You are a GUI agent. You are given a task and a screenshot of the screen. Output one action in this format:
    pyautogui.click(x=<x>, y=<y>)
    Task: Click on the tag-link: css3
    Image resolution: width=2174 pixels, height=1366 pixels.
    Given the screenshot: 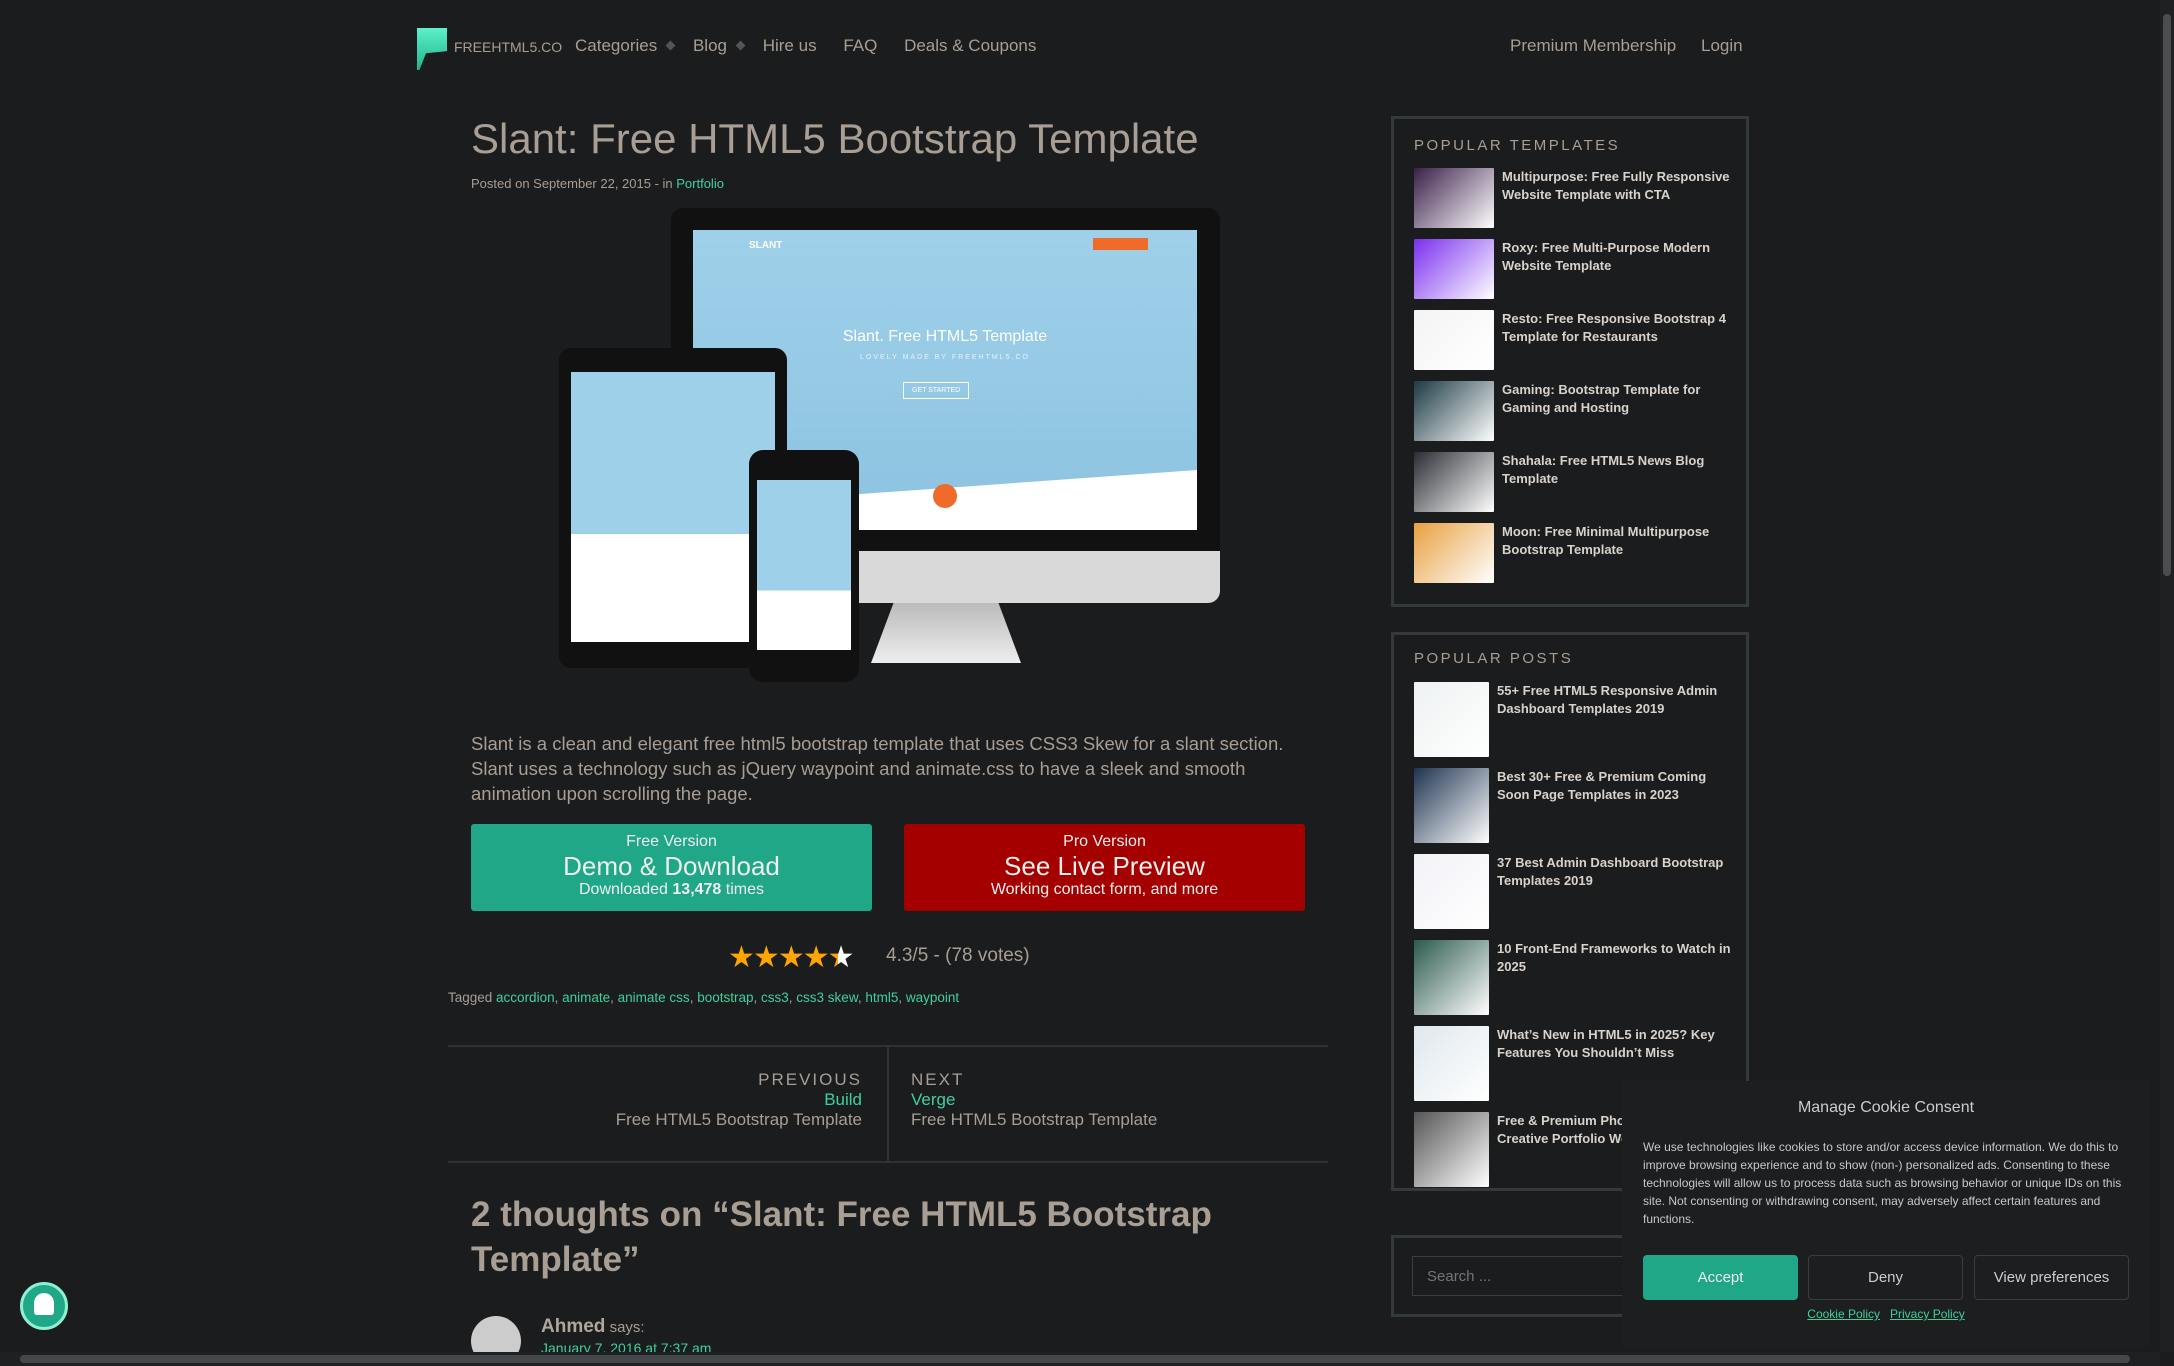 What is the action you would take?
    pyautogui.click(x=775, y=997)
    